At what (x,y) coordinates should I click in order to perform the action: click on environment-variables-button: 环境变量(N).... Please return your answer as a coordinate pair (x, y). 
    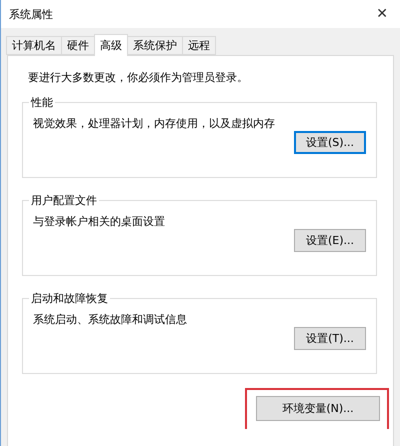
    Looking at the image, I should click on (318, 408).